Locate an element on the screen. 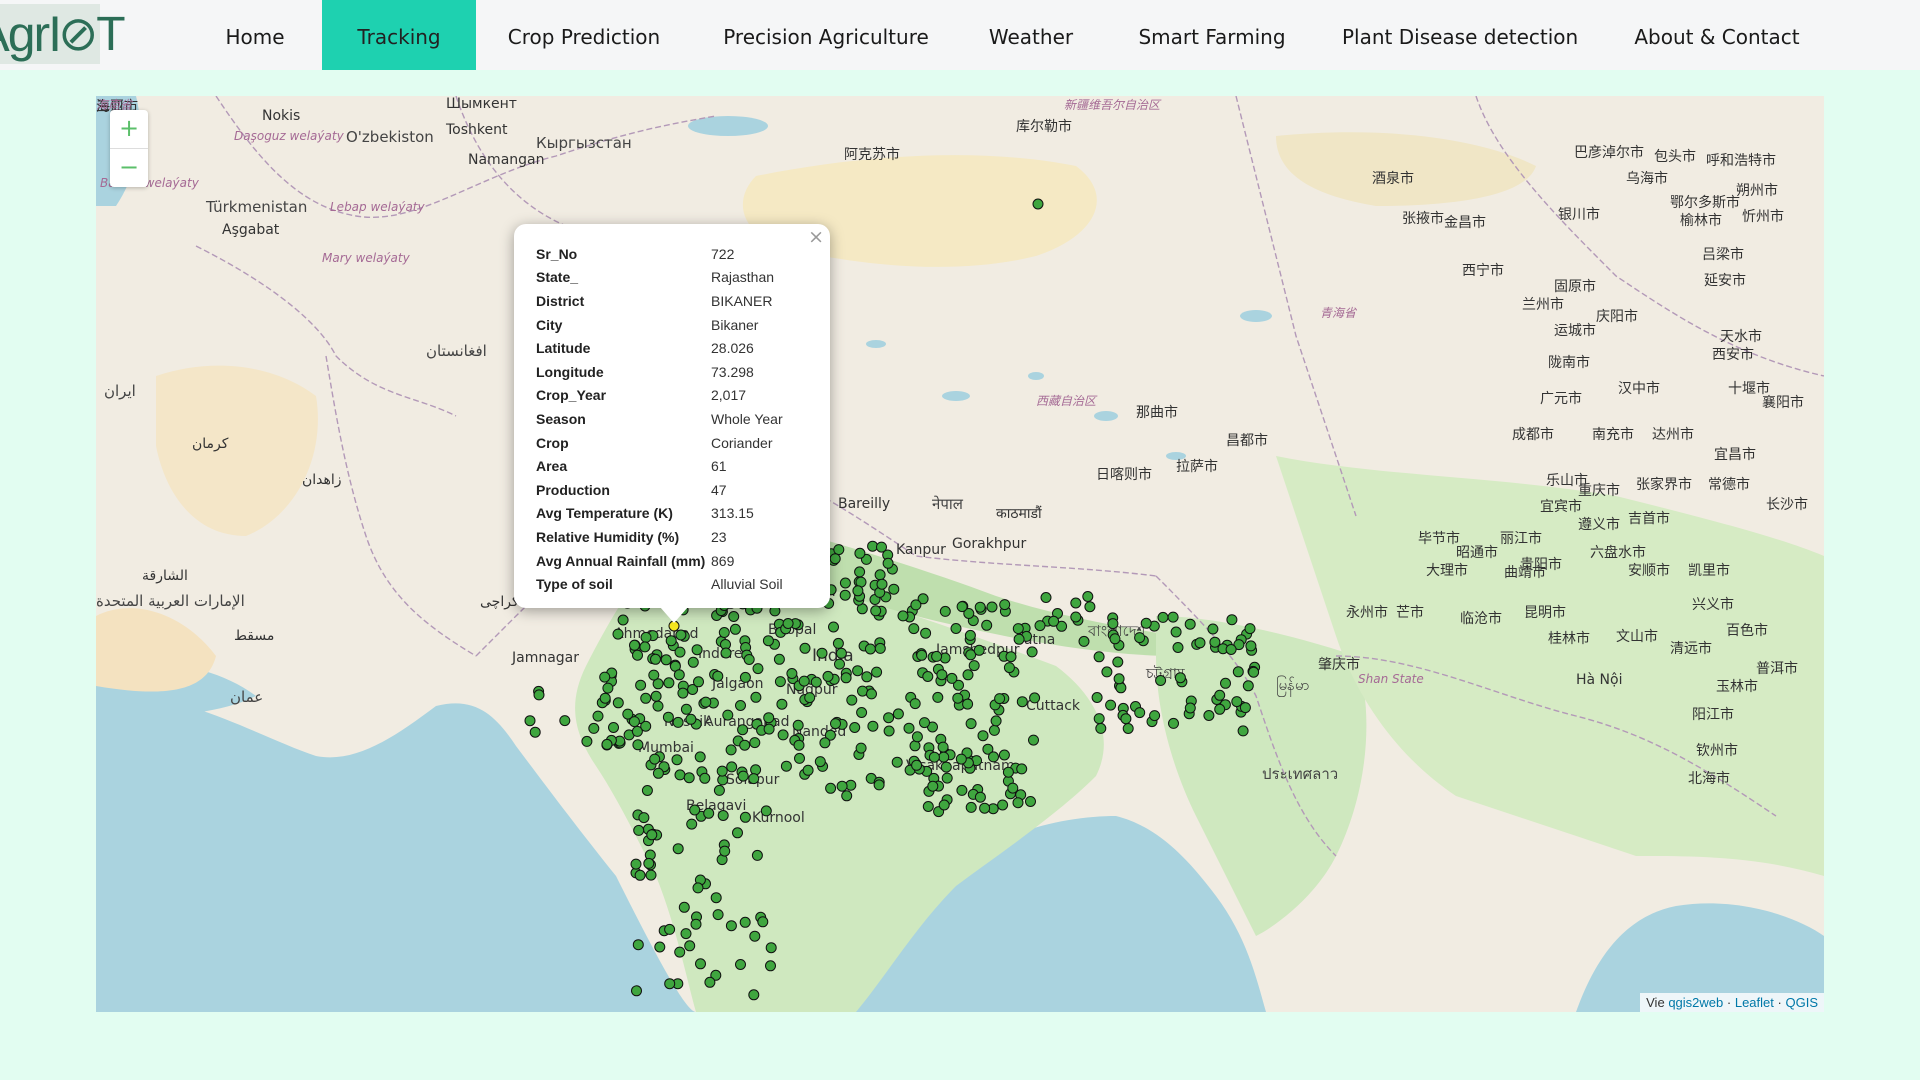  zoom-out-button: − is located at coordinates (129, 167).